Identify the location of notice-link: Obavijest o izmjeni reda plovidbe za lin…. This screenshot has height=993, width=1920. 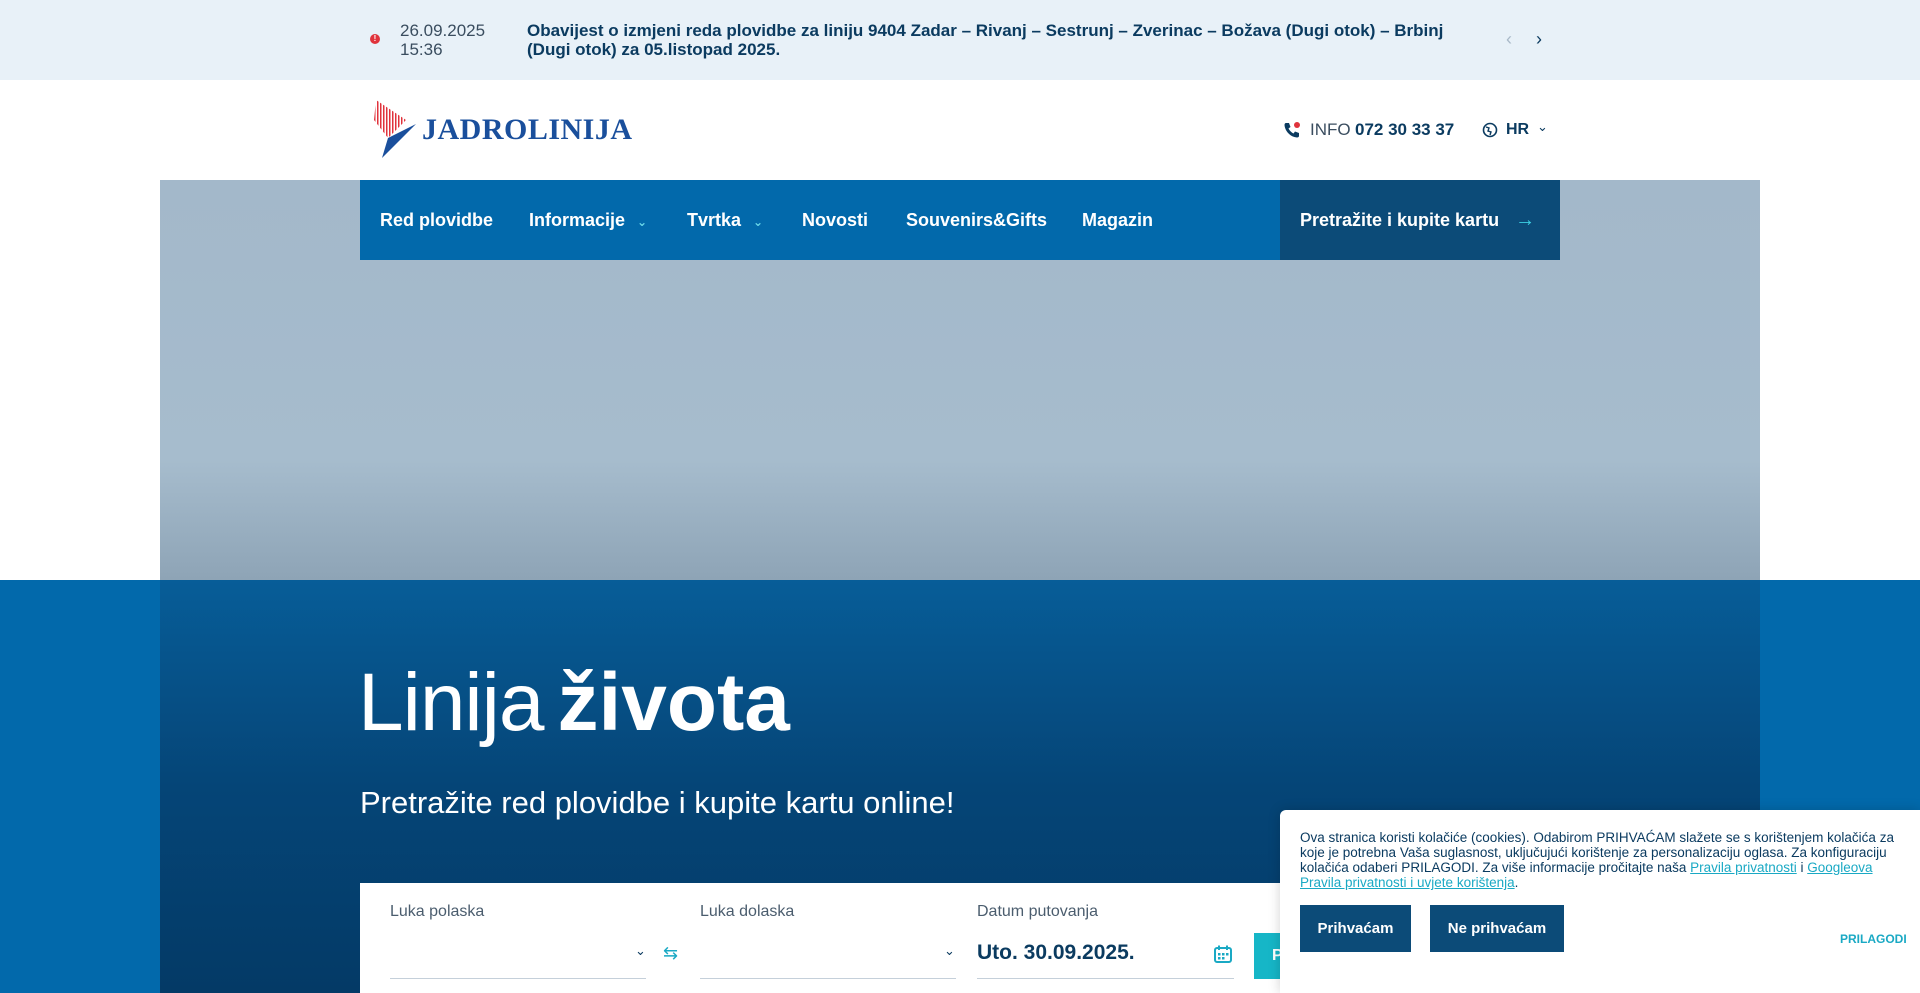
(1002, 40).